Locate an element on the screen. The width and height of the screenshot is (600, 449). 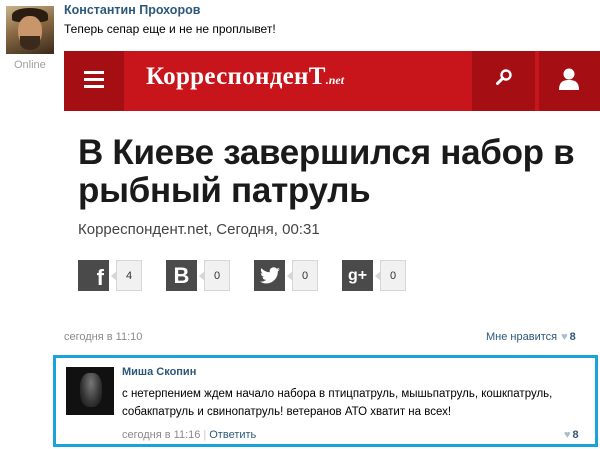
site-header-bar: КорреспонденТ.net is located at coordinates (332, 81).